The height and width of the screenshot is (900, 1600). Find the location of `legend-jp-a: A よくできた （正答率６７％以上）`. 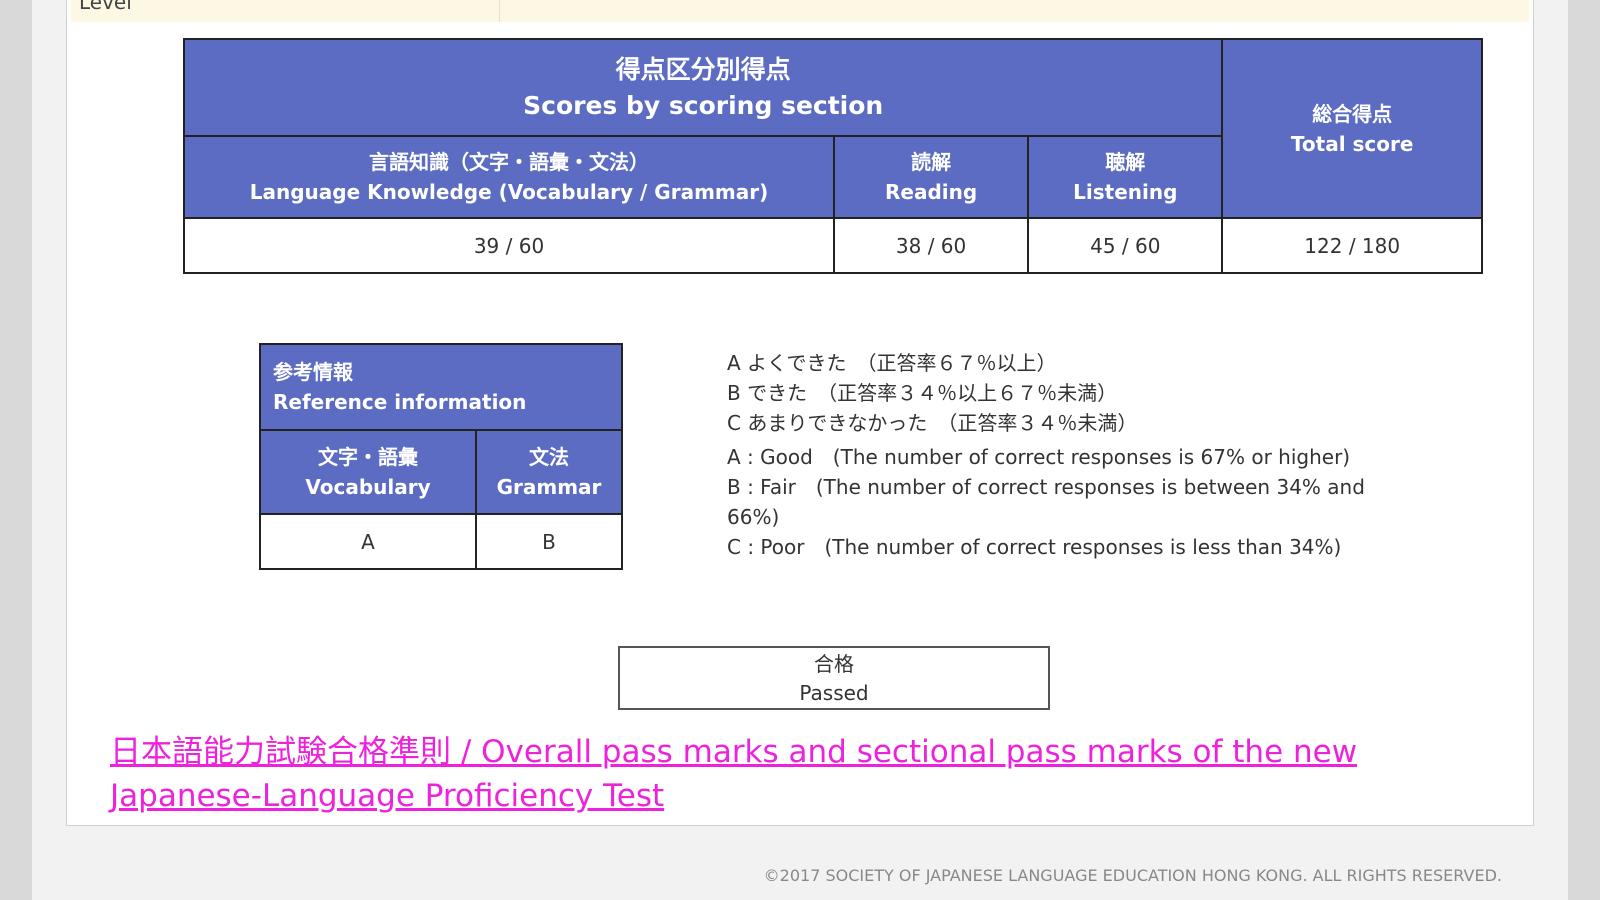

legend-jp-a: A よくできた （正答率６７％以上） is located at coordinates (892, 363).